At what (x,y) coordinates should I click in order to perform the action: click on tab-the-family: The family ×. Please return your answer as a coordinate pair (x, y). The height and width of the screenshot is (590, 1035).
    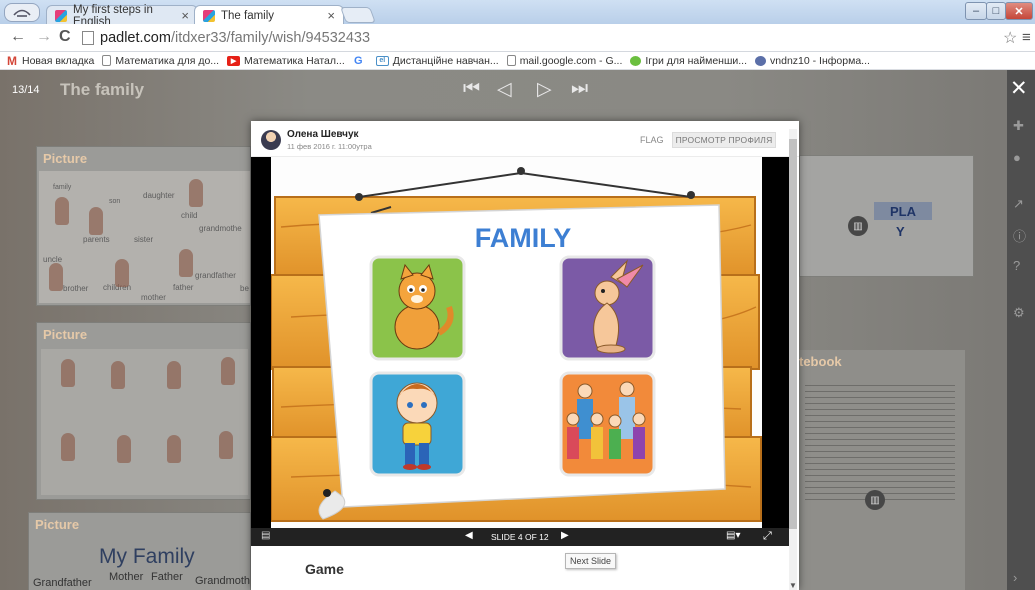
    Looking at the image, I should click on (269, 15).